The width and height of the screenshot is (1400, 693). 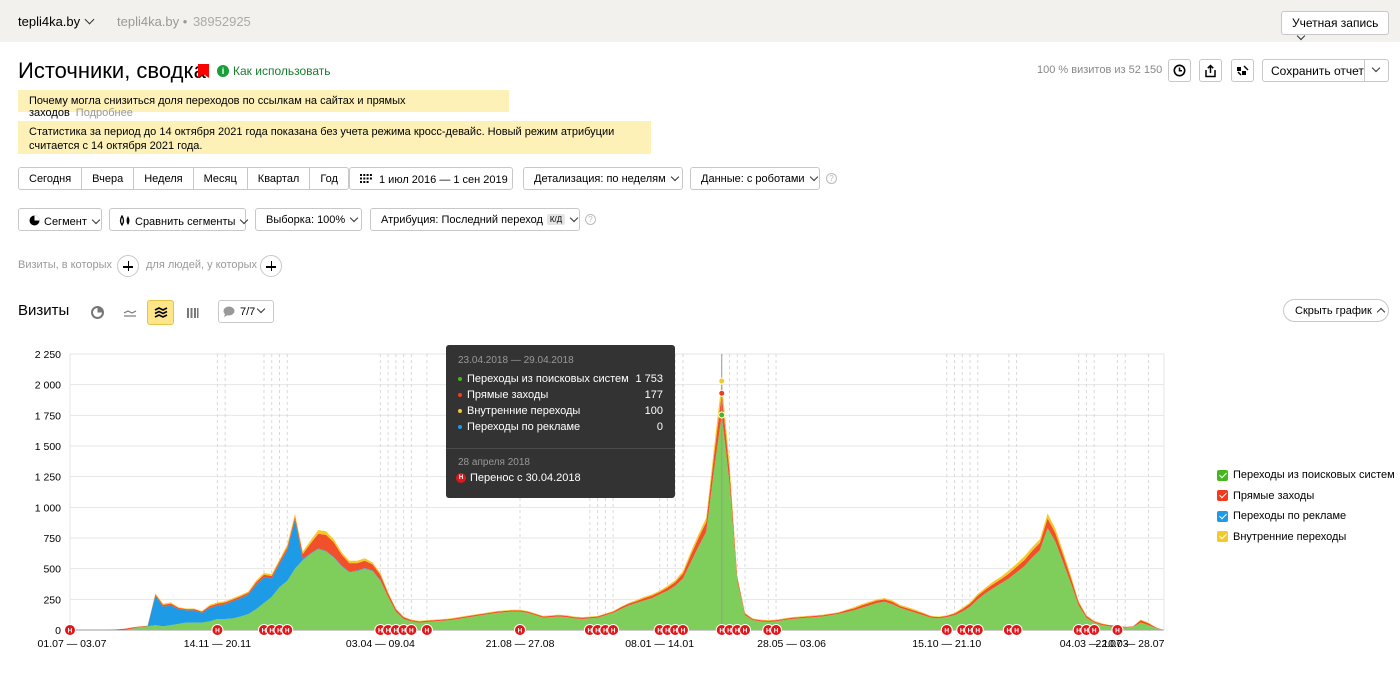 I want to click on segment-button: Сегмент, so click(x=60, y=219).